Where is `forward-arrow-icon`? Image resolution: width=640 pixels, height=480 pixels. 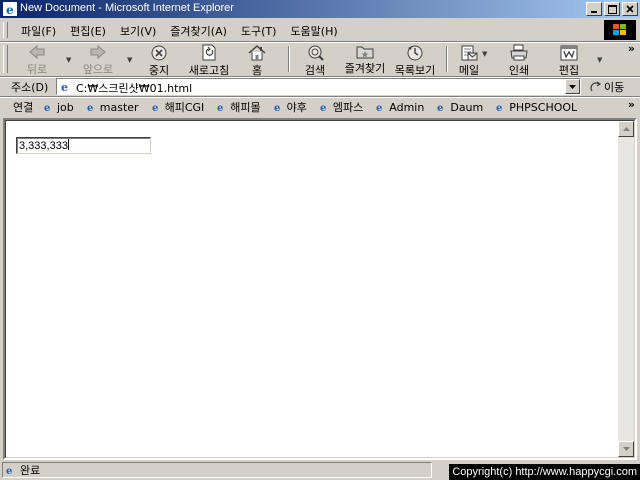
forward-arrow-icon is located at coordinates (98, 52).